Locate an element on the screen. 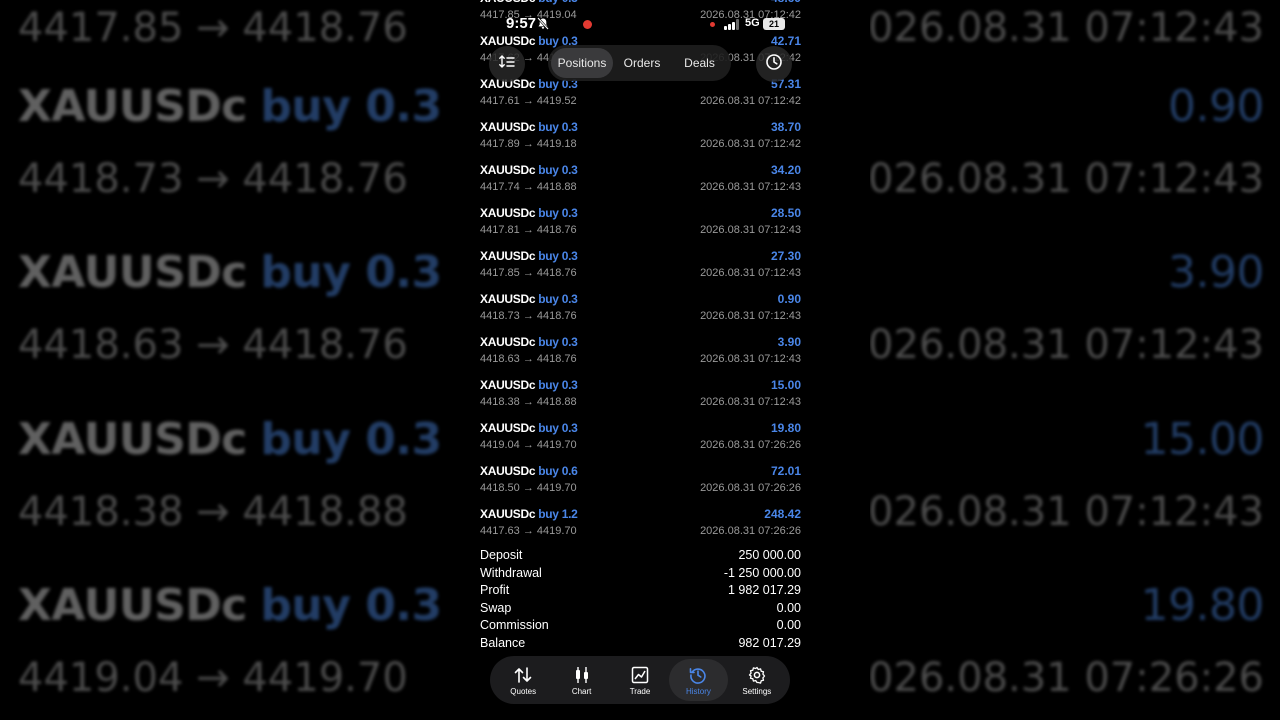 The image size is (1280, 720). status-bar: 9:57 5G 21 is located at coordinates (640, 25).